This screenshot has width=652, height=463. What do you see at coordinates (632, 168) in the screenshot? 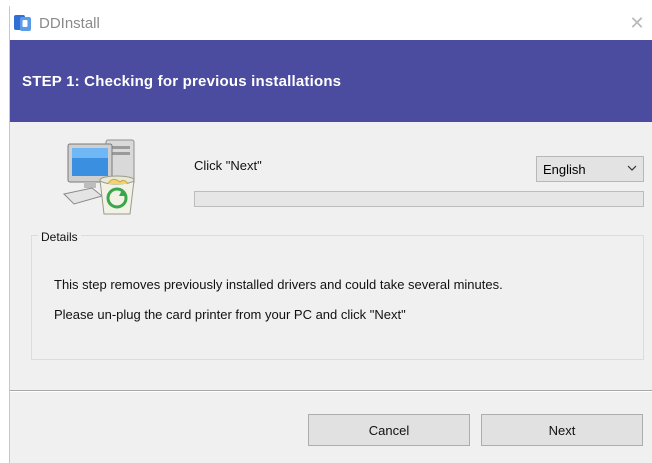
I see `chevron-down-icon` at bounding box center [632, 168].